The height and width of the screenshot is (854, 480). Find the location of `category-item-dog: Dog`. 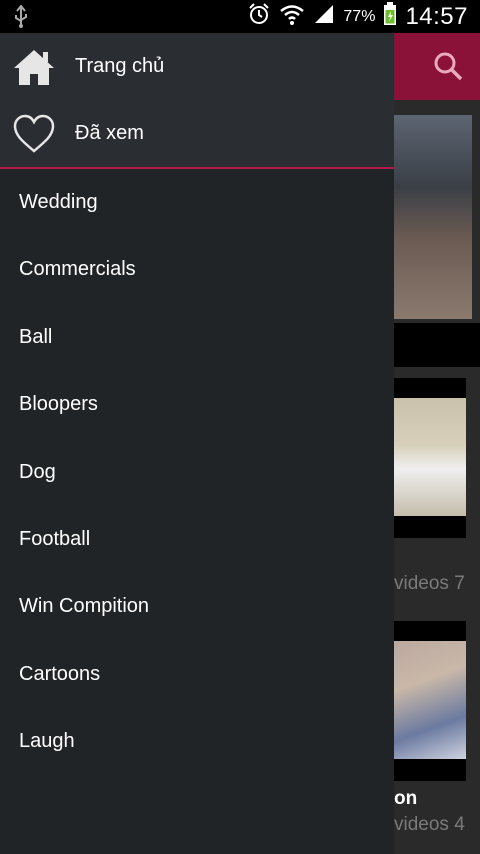

category-item-dog: Dog is located at coordinates (197, 472).